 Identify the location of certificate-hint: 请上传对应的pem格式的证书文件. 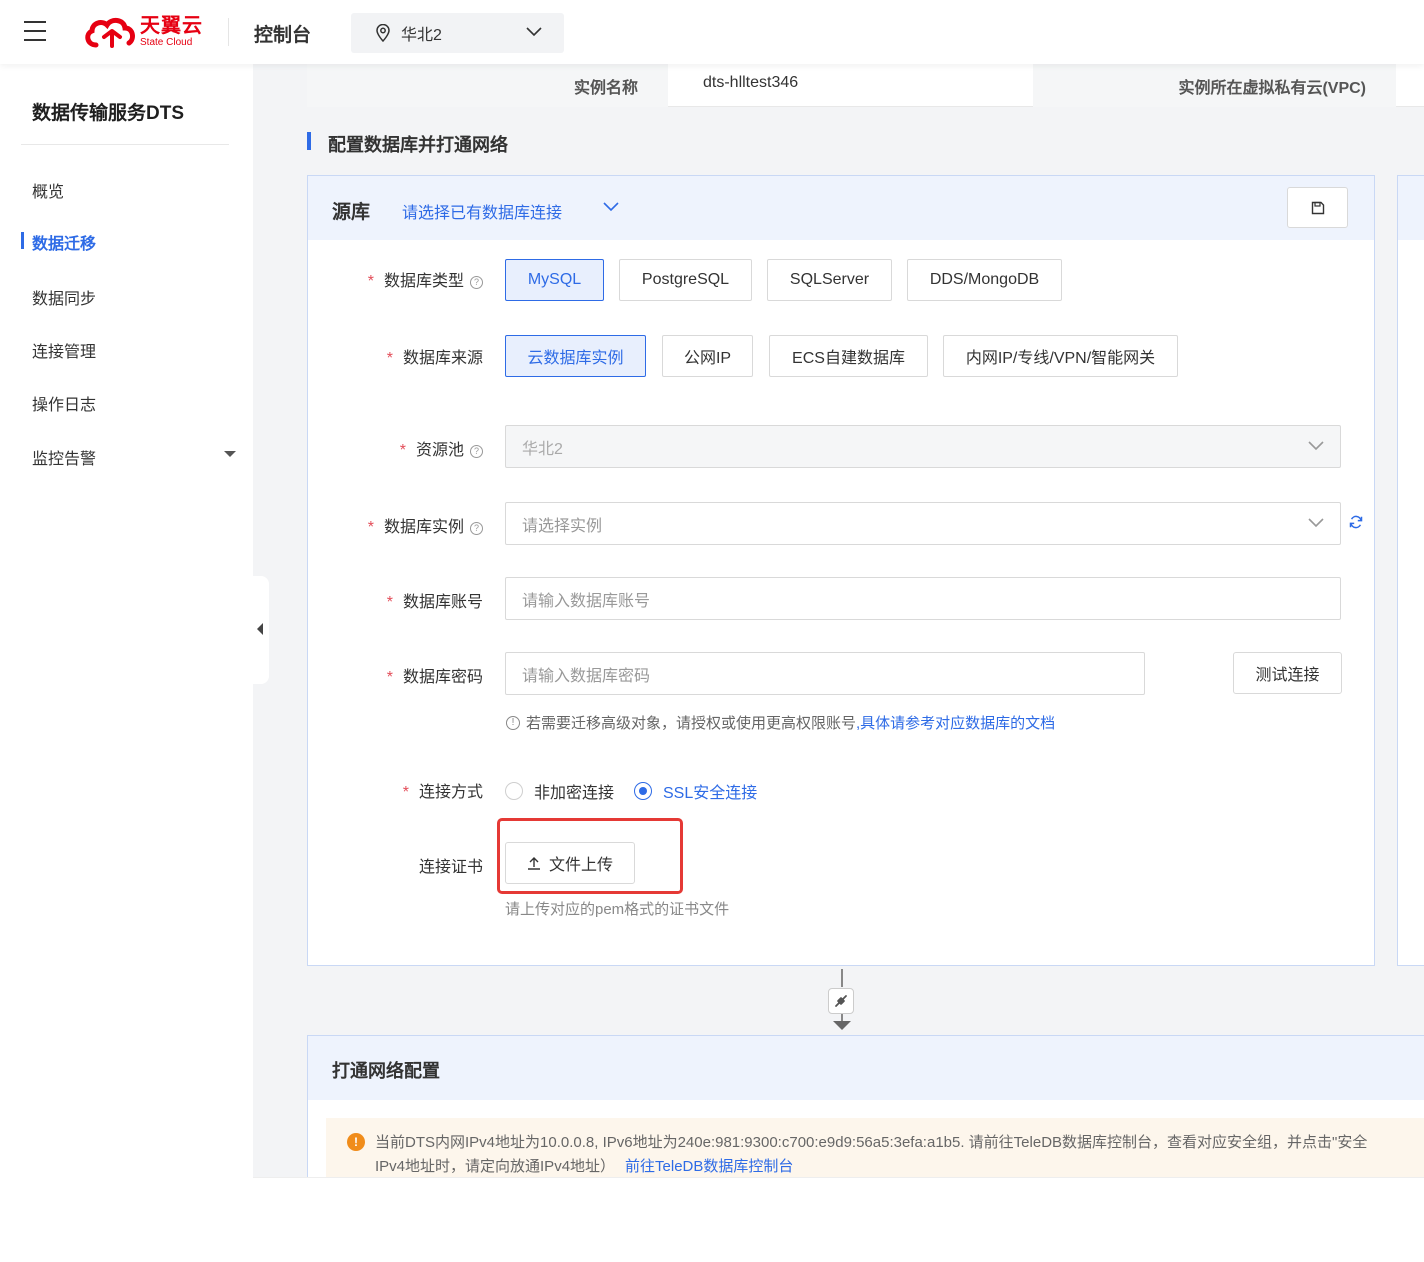
(617, 909).